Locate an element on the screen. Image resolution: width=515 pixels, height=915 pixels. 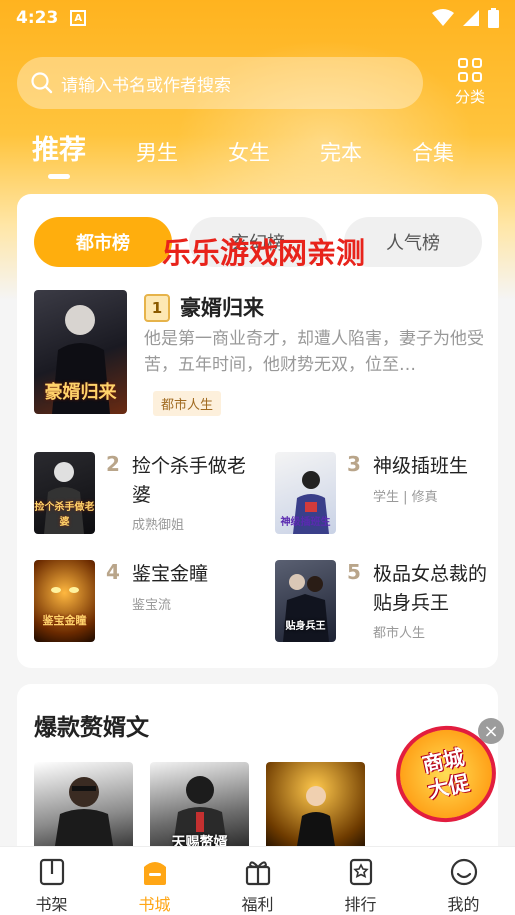
app-notification-icon: A is located at coordinates (78, 18).